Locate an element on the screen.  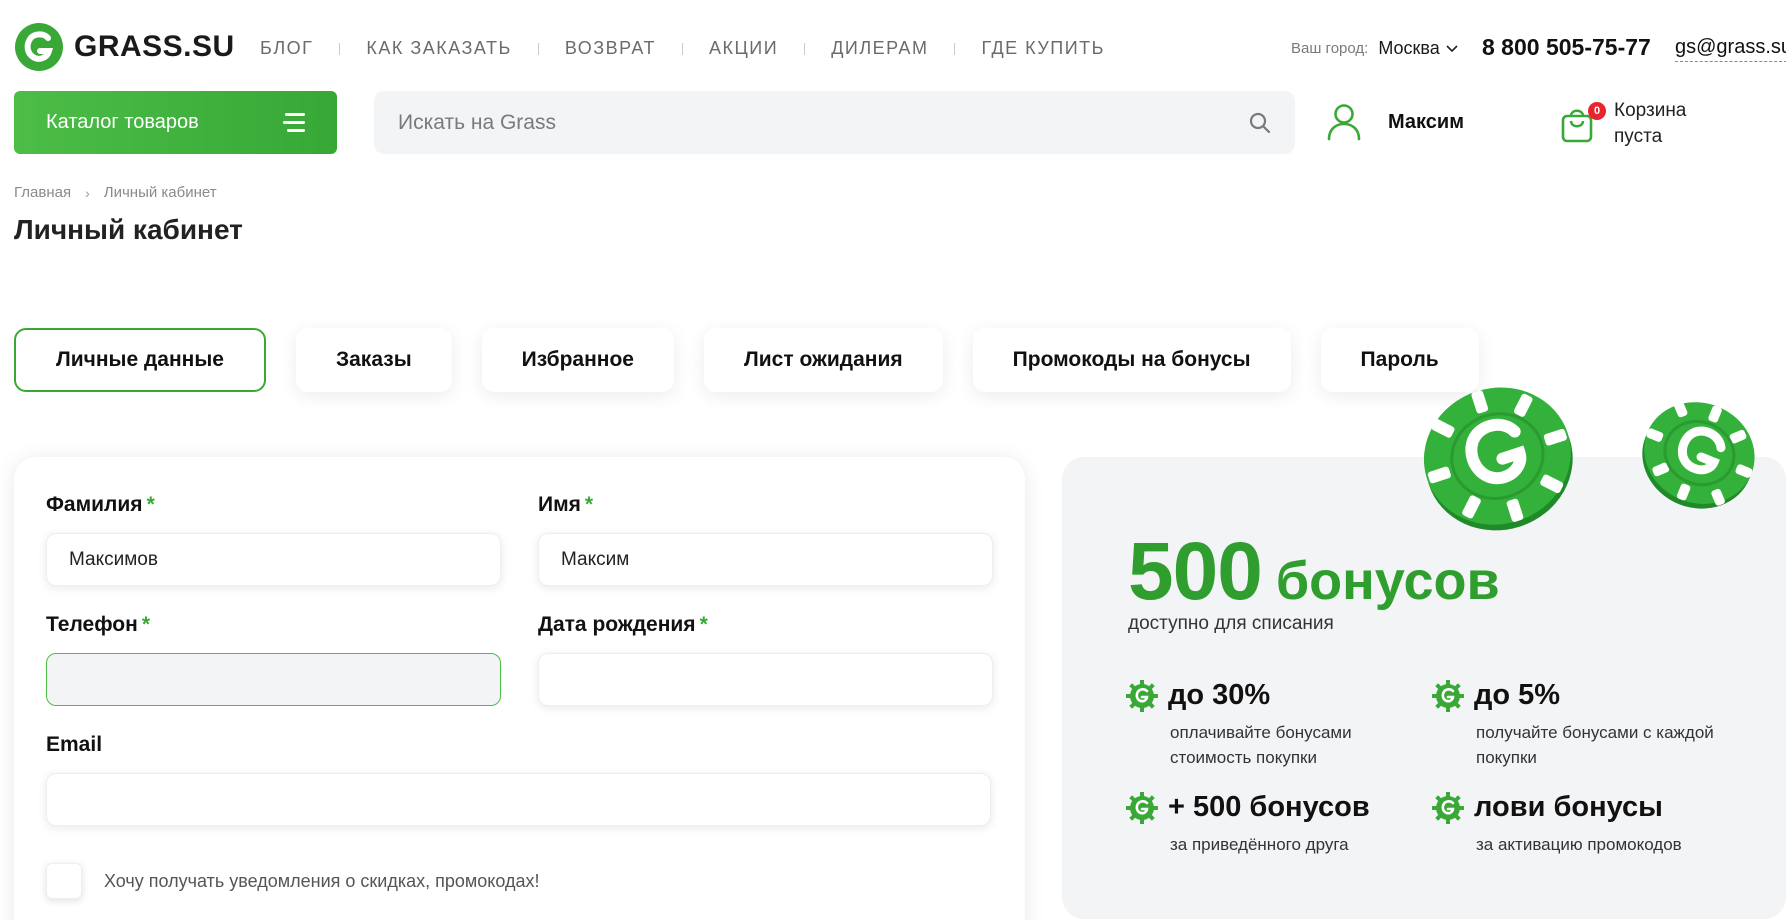
perk-description: получайте бонусами с каждой покупки is located at coordinates (1595, 745).